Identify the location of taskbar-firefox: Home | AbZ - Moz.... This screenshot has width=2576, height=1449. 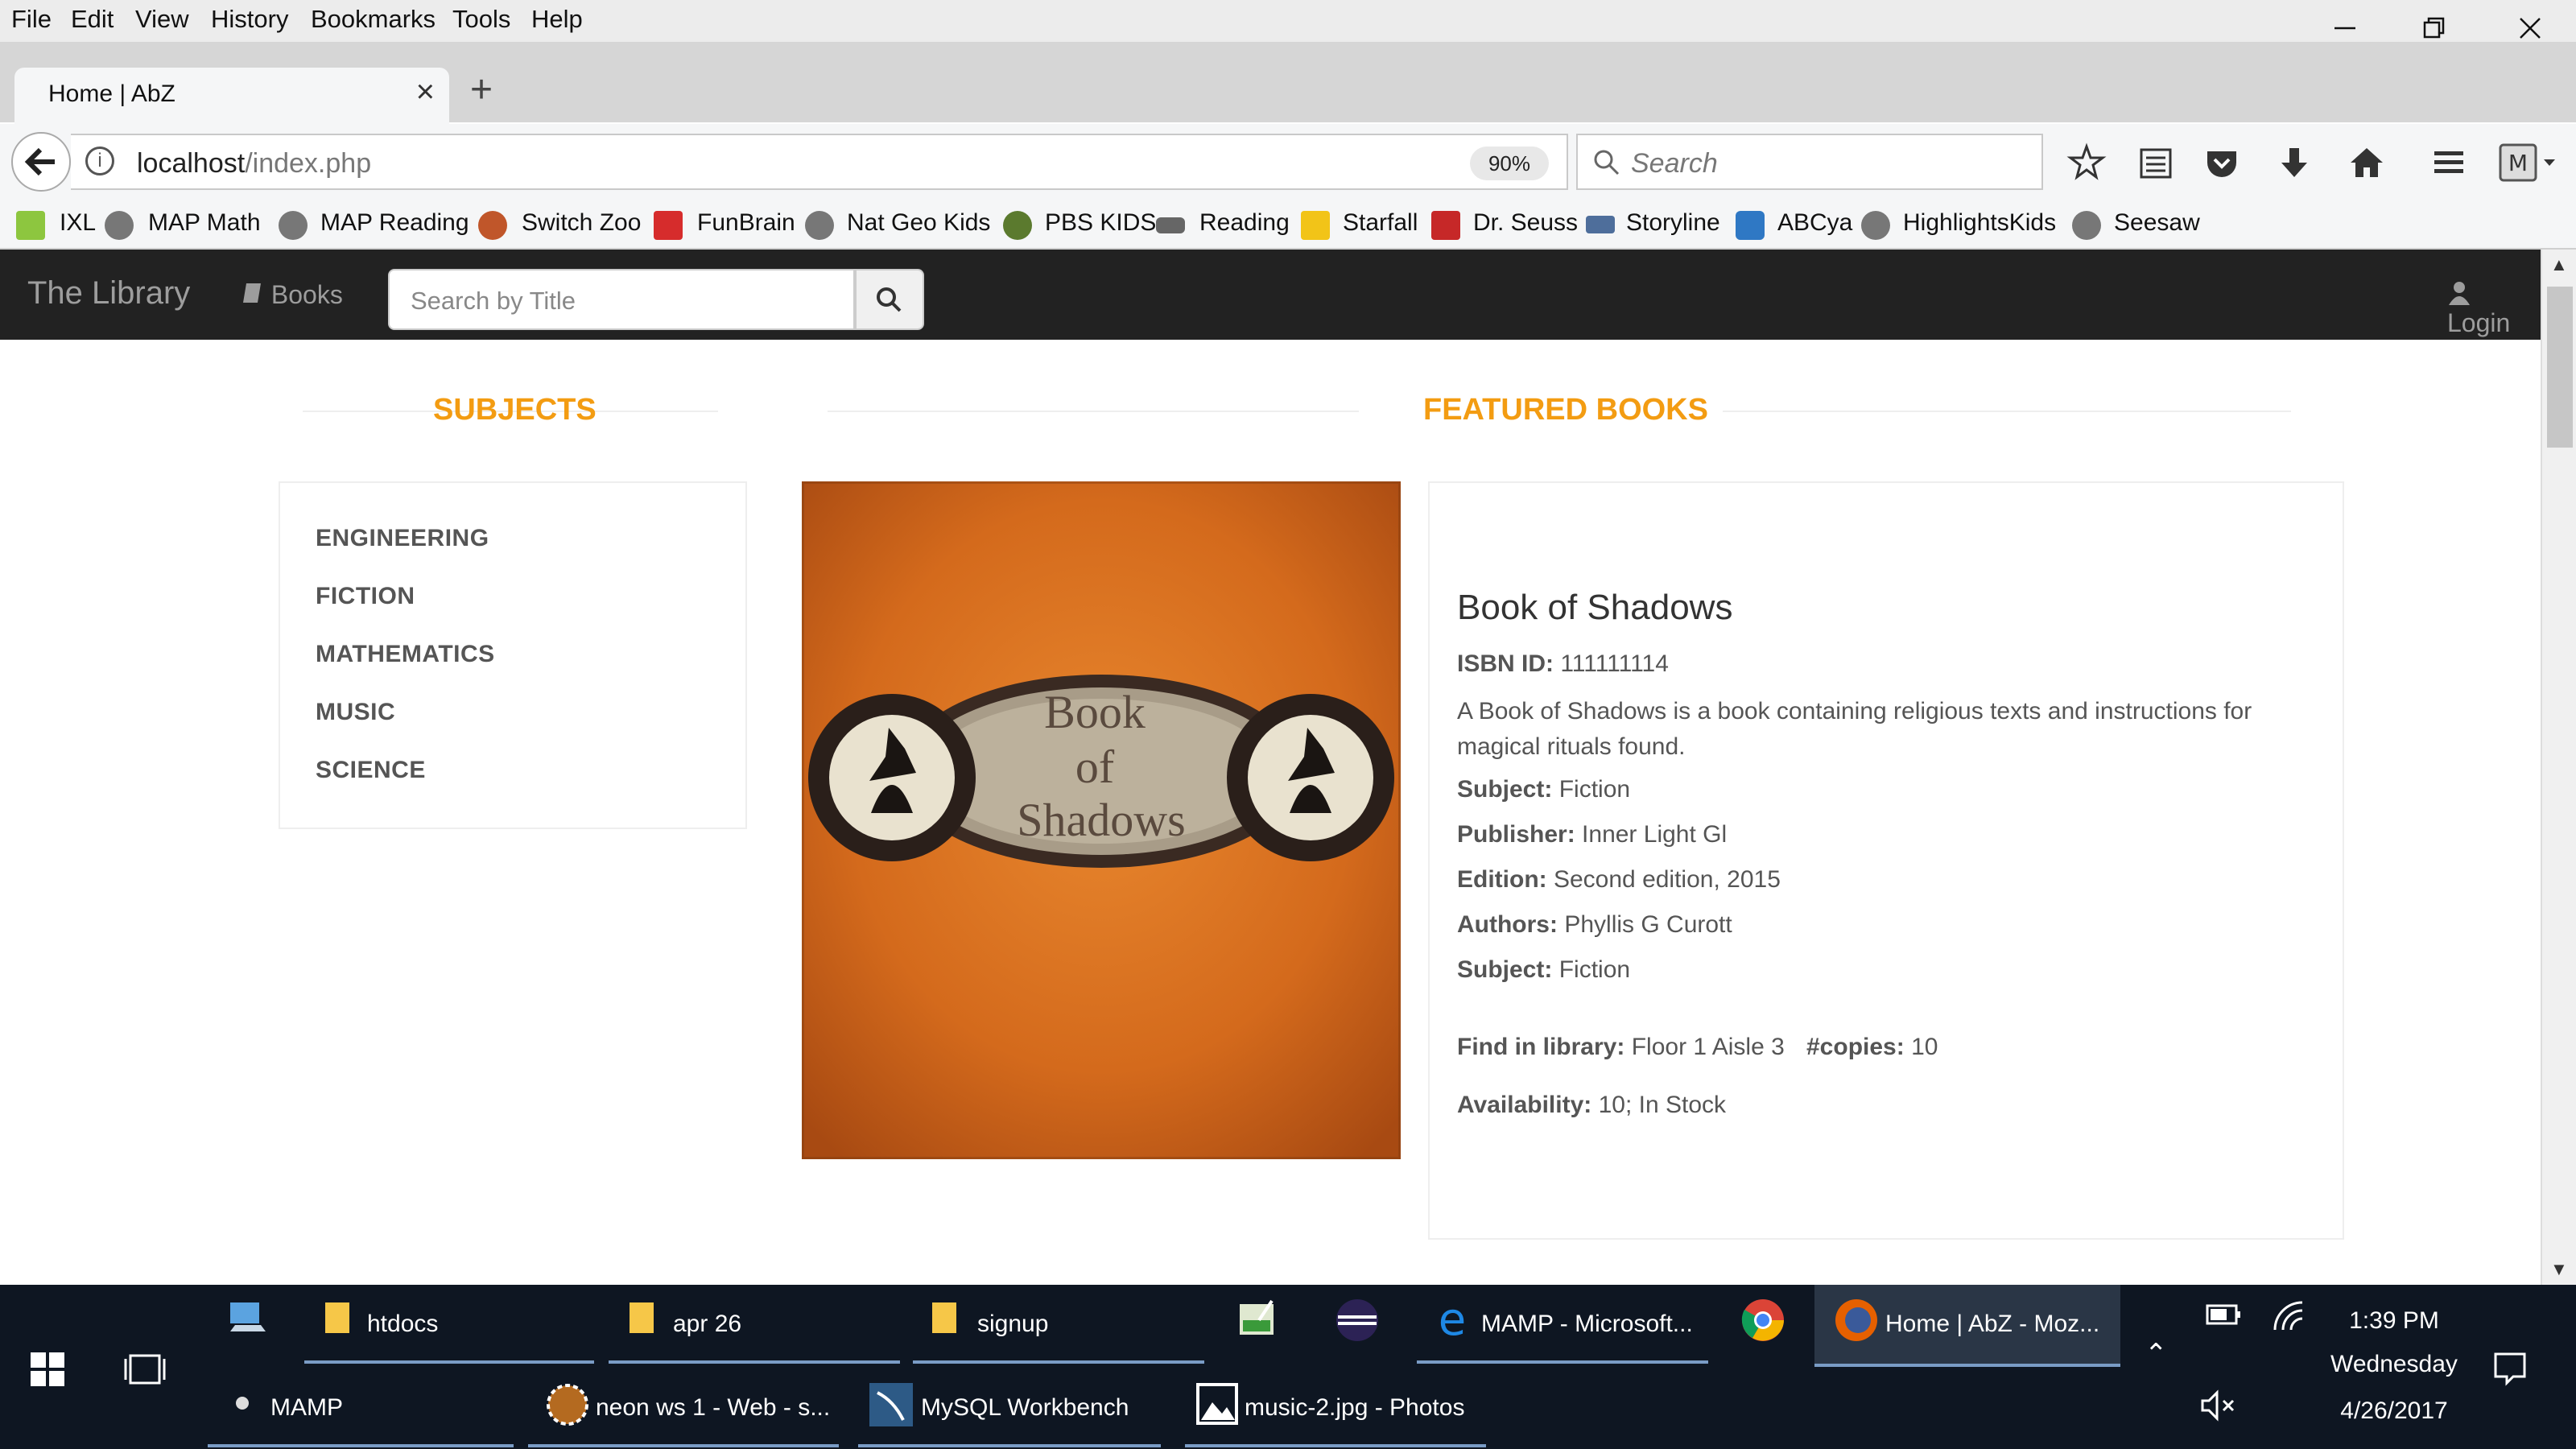
(1992, 1324).